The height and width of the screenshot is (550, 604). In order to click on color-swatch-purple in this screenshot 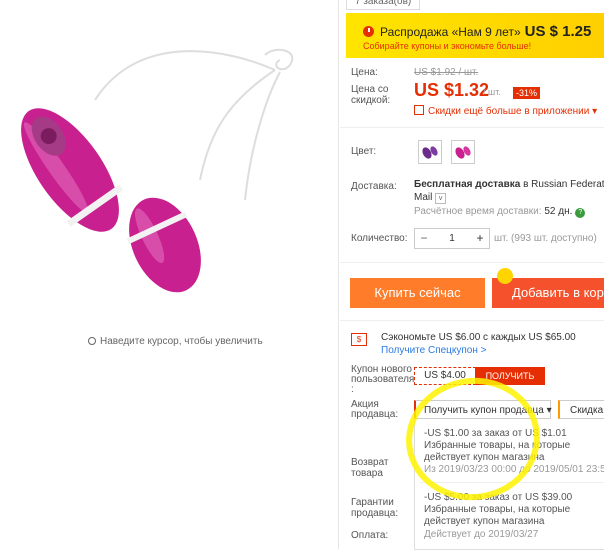, I will do `click(430, 152)`.